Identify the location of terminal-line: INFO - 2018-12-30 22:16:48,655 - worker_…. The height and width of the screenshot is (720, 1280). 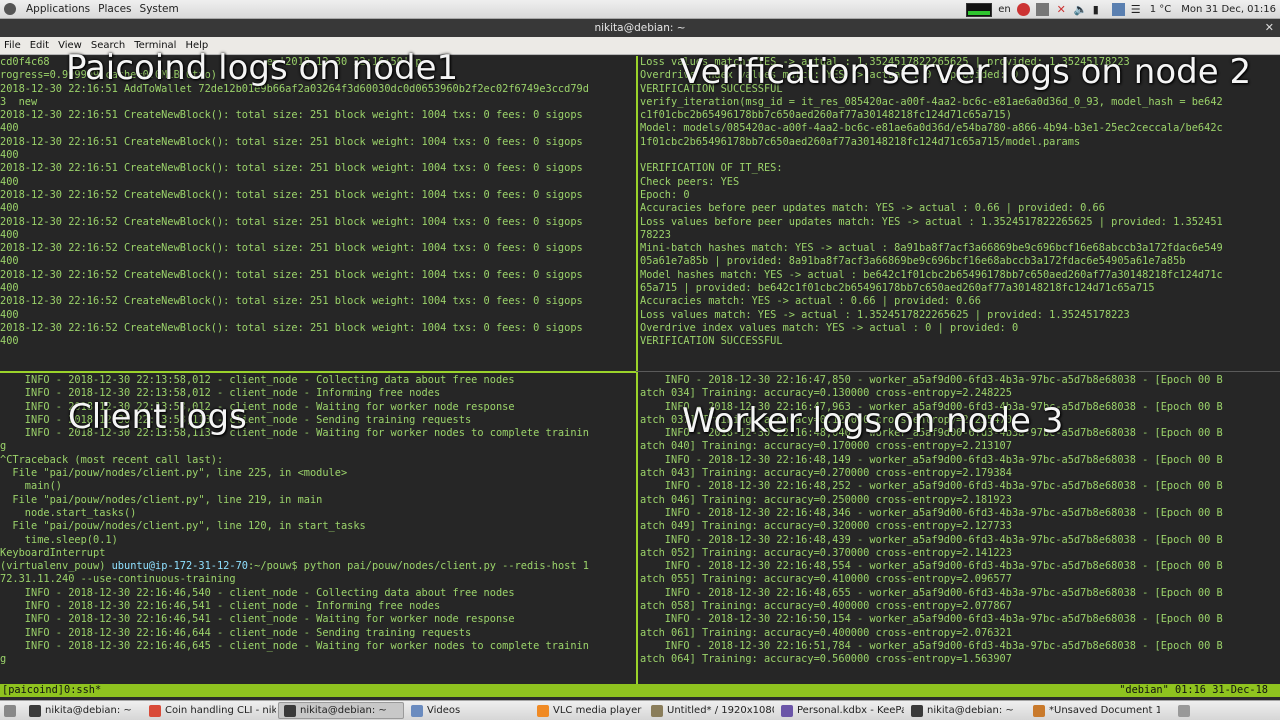
(931, 592).